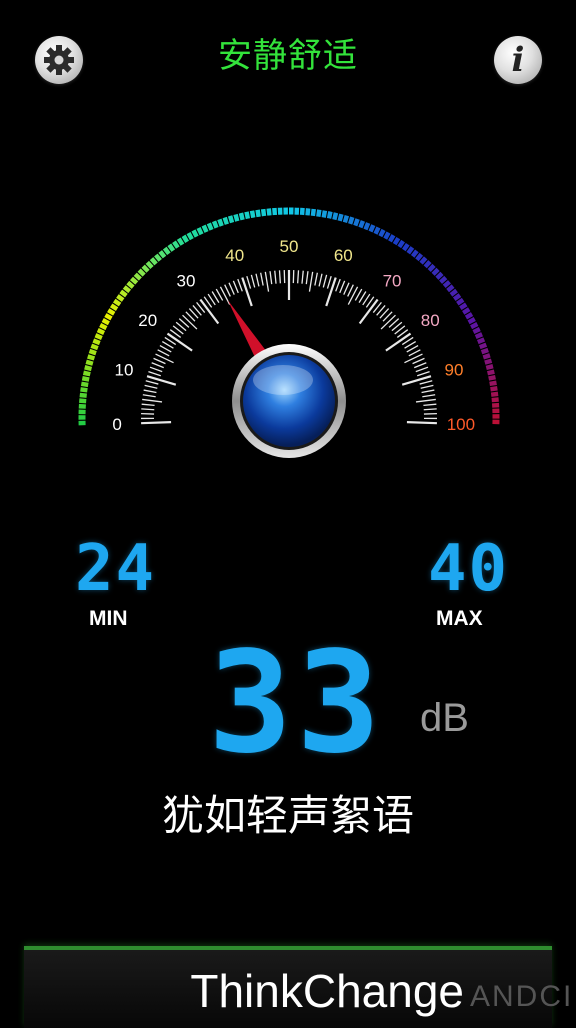 The width and height of the screenshot is (576, 1028). Describe the element at coordinates (124, 369) in the screenshot. I see `scale-label: 10` at that location.